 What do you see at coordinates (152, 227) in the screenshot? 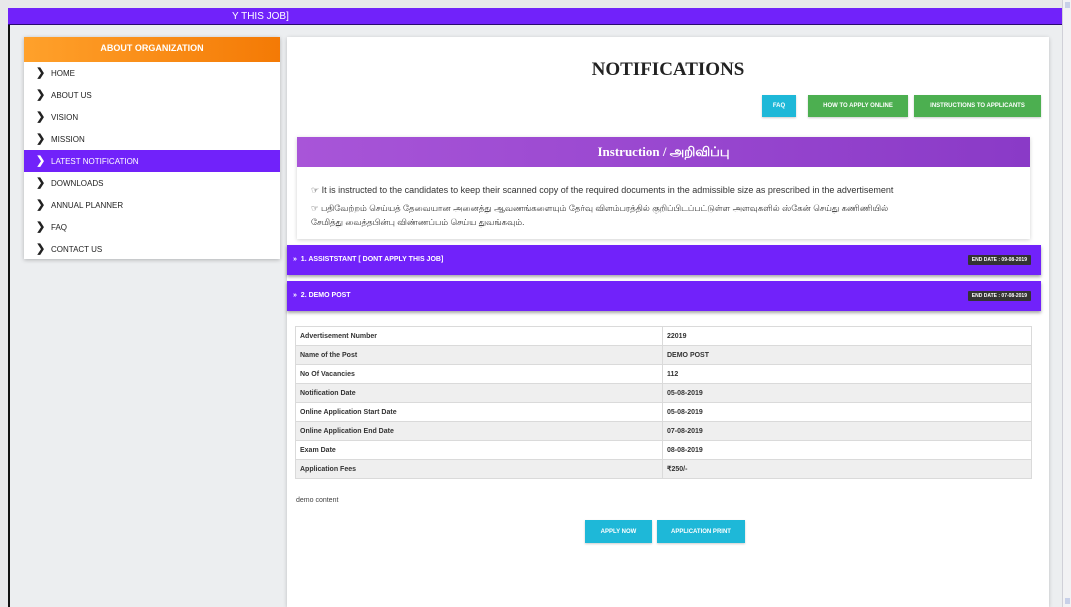
I see `sidebar-item-faq: ❯ FAQ` at bounding box center [152, 227].